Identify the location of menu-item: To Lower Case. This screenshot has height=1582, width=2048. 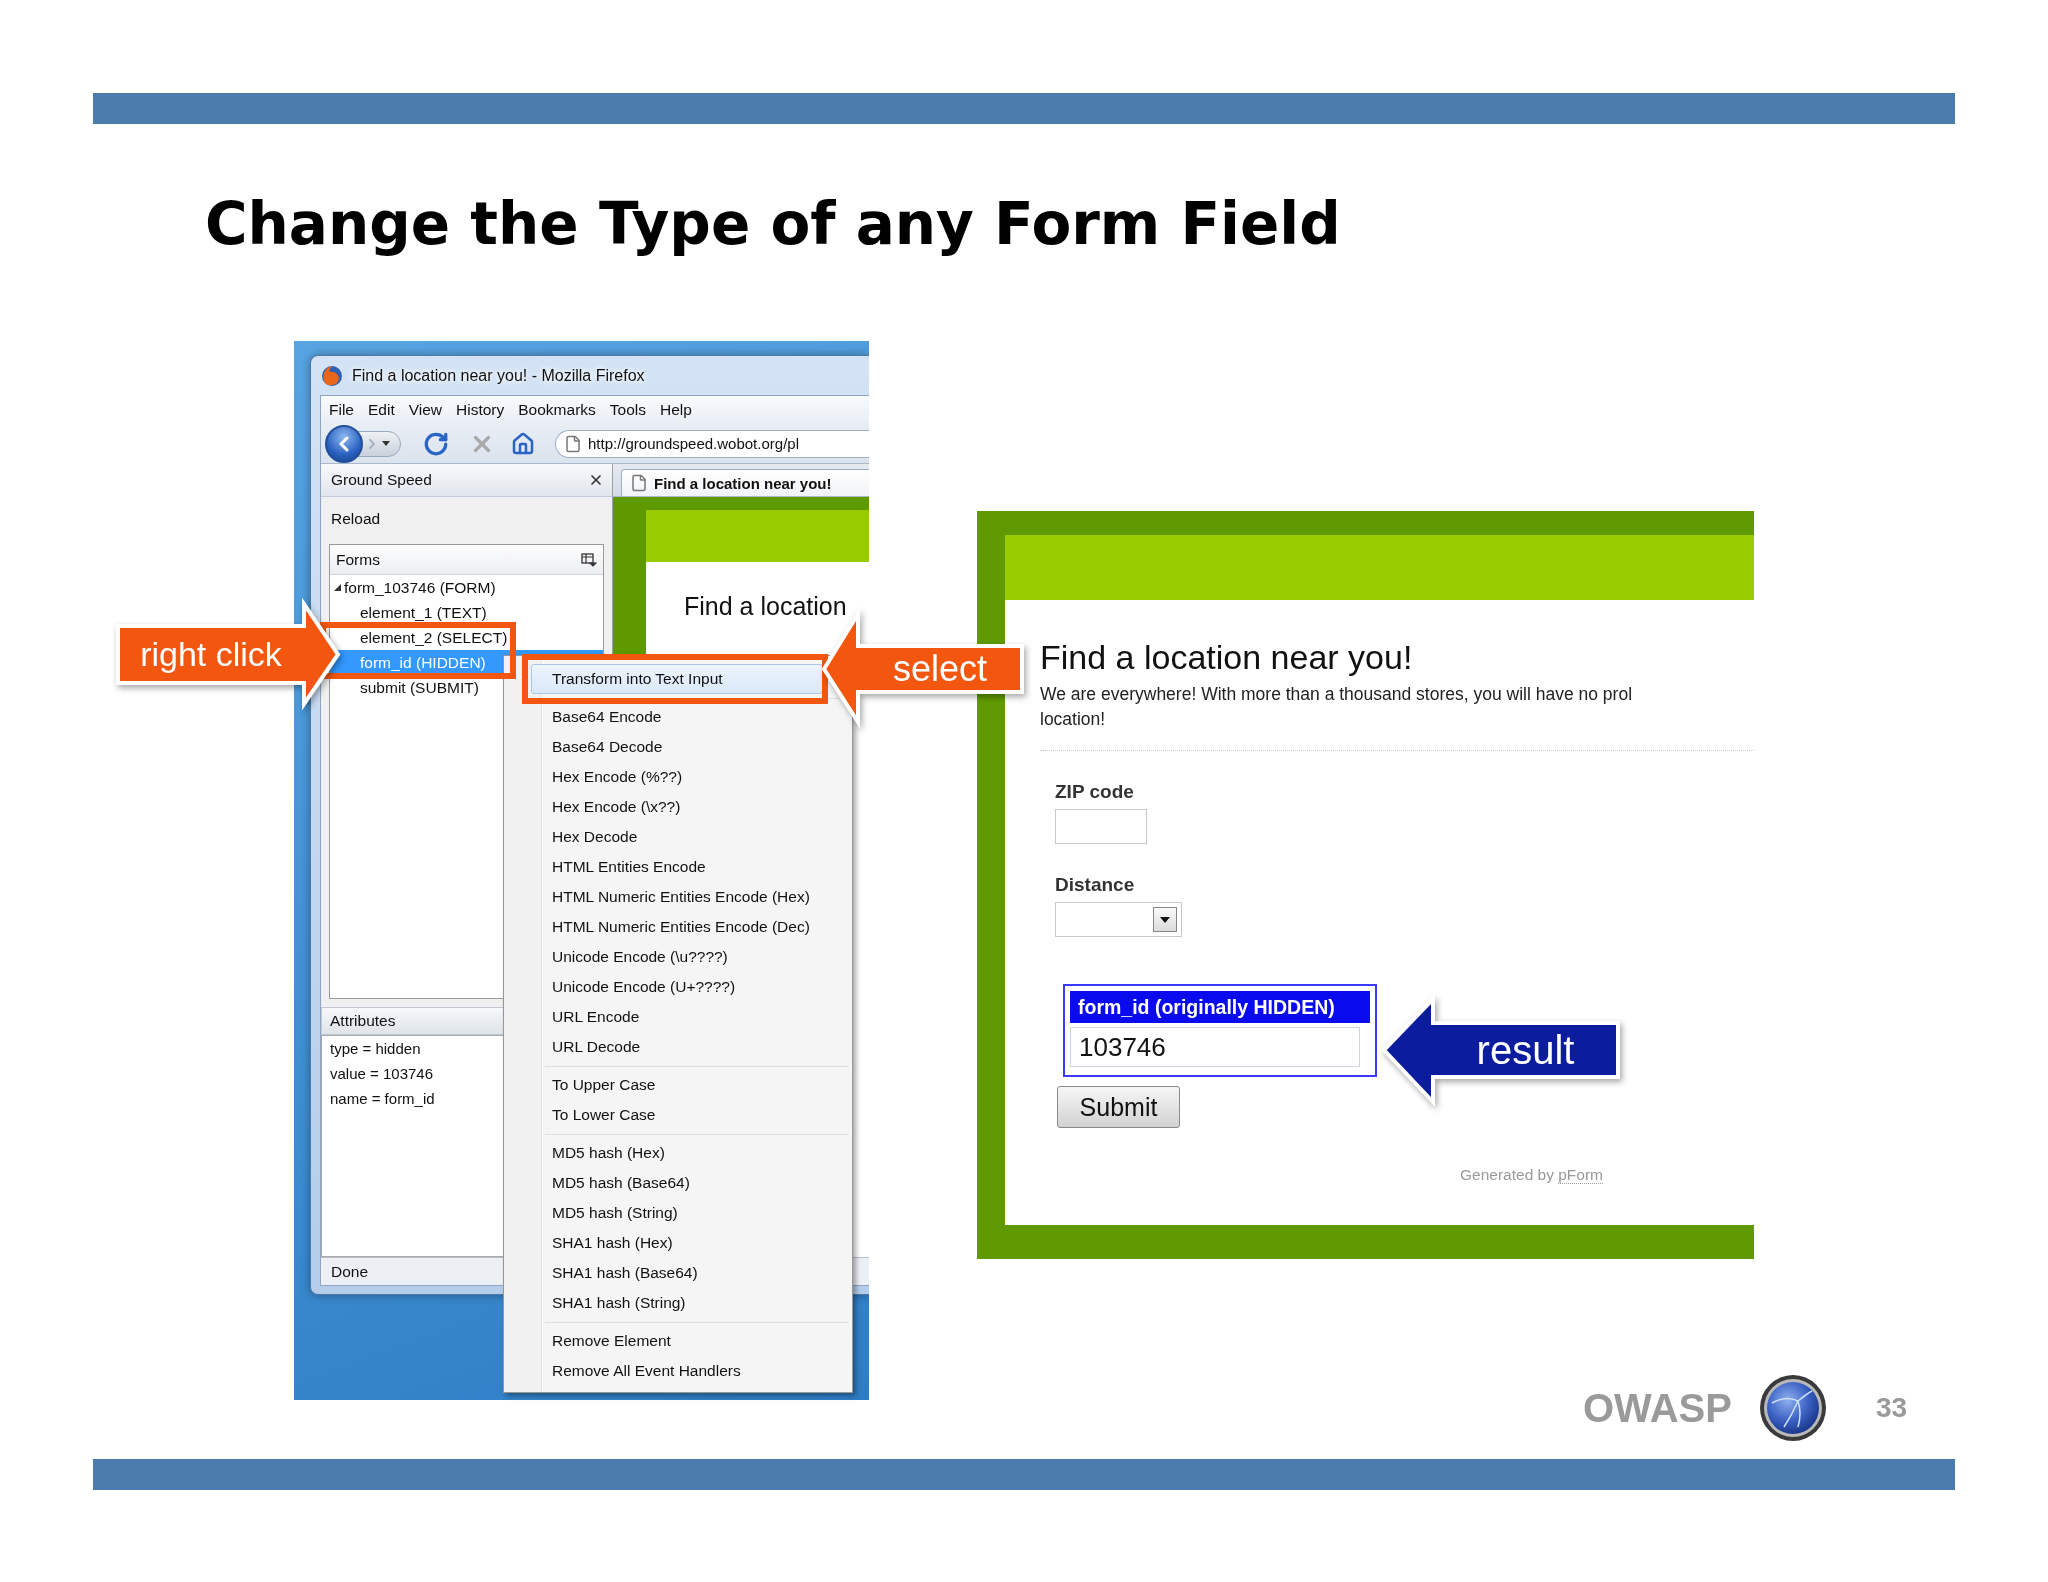
(678, 1115).